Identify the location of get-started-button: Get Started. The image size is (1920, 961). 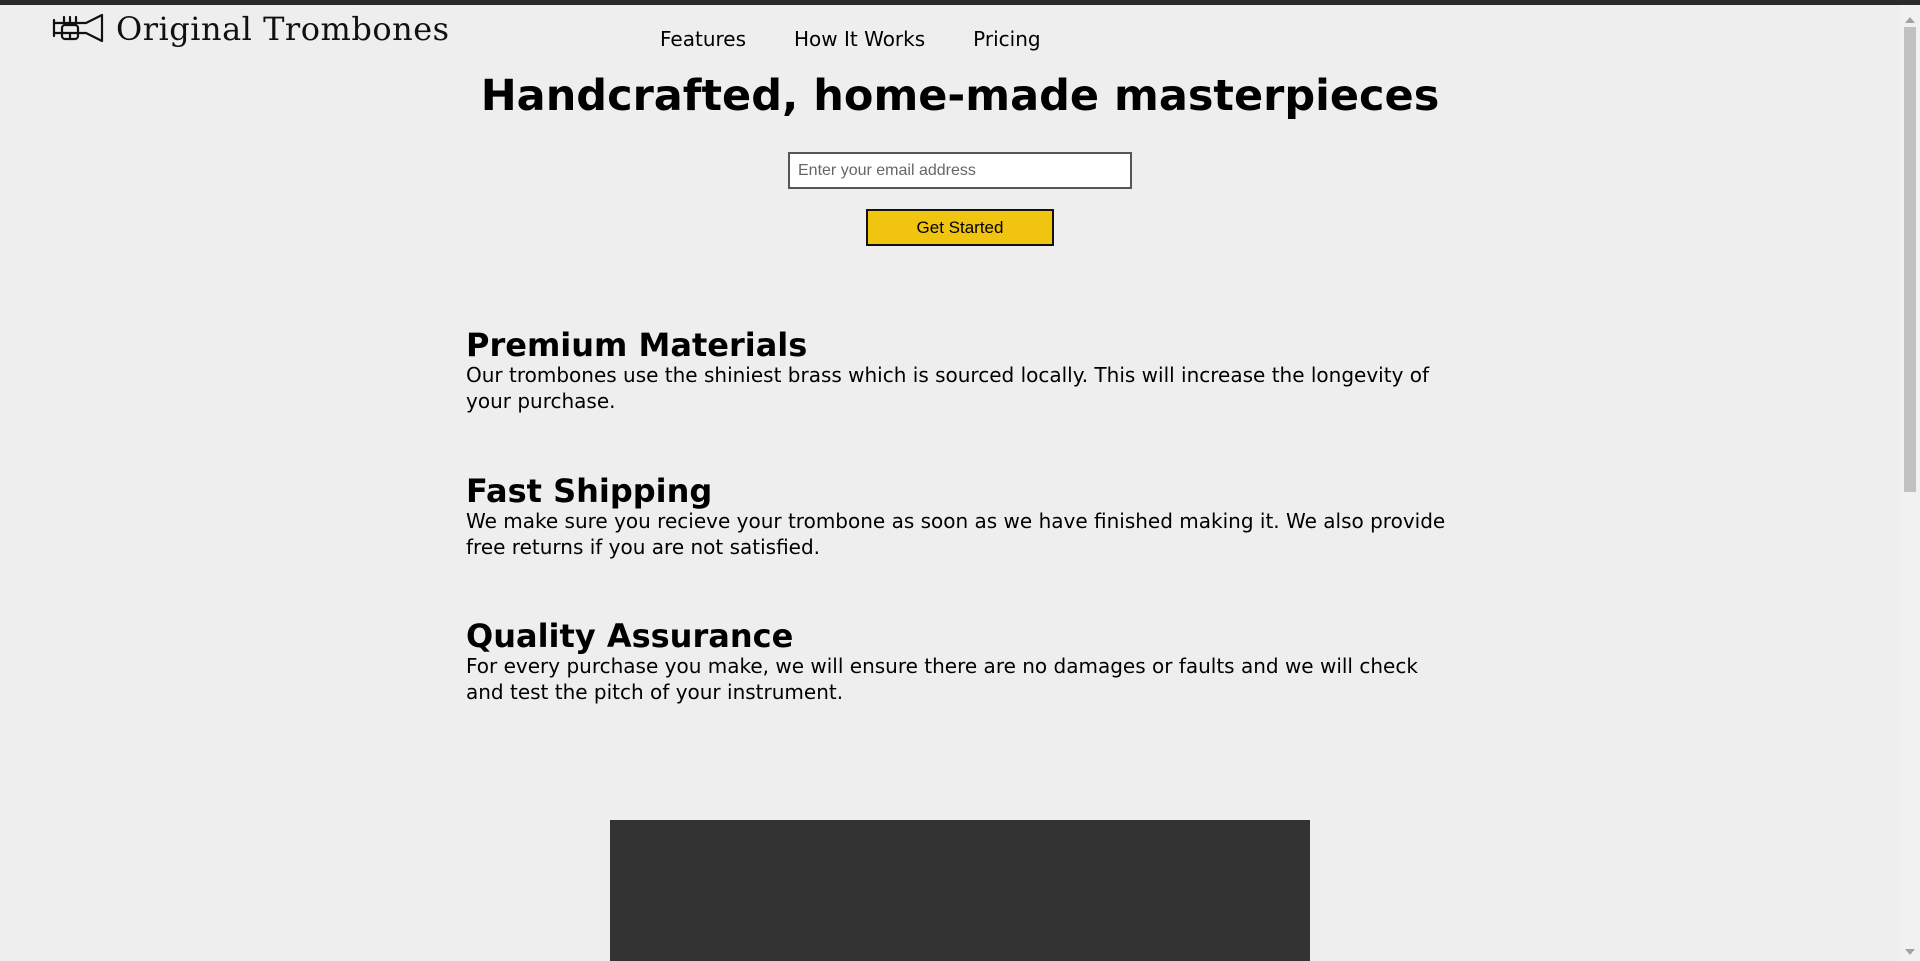
(960, 227).